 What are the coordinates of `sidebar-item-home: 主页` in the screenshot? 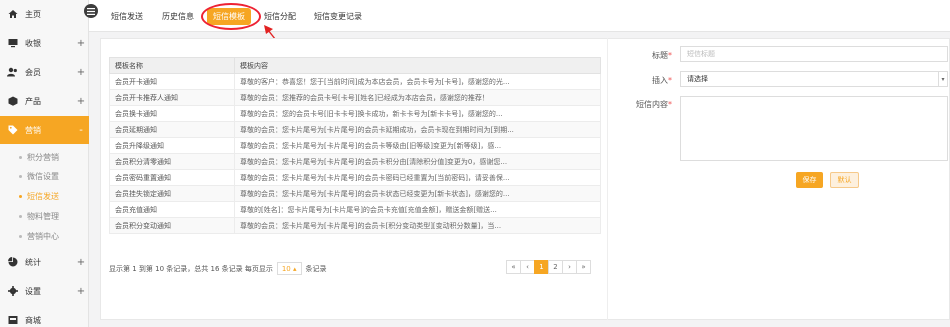 It's located at (44, 14).